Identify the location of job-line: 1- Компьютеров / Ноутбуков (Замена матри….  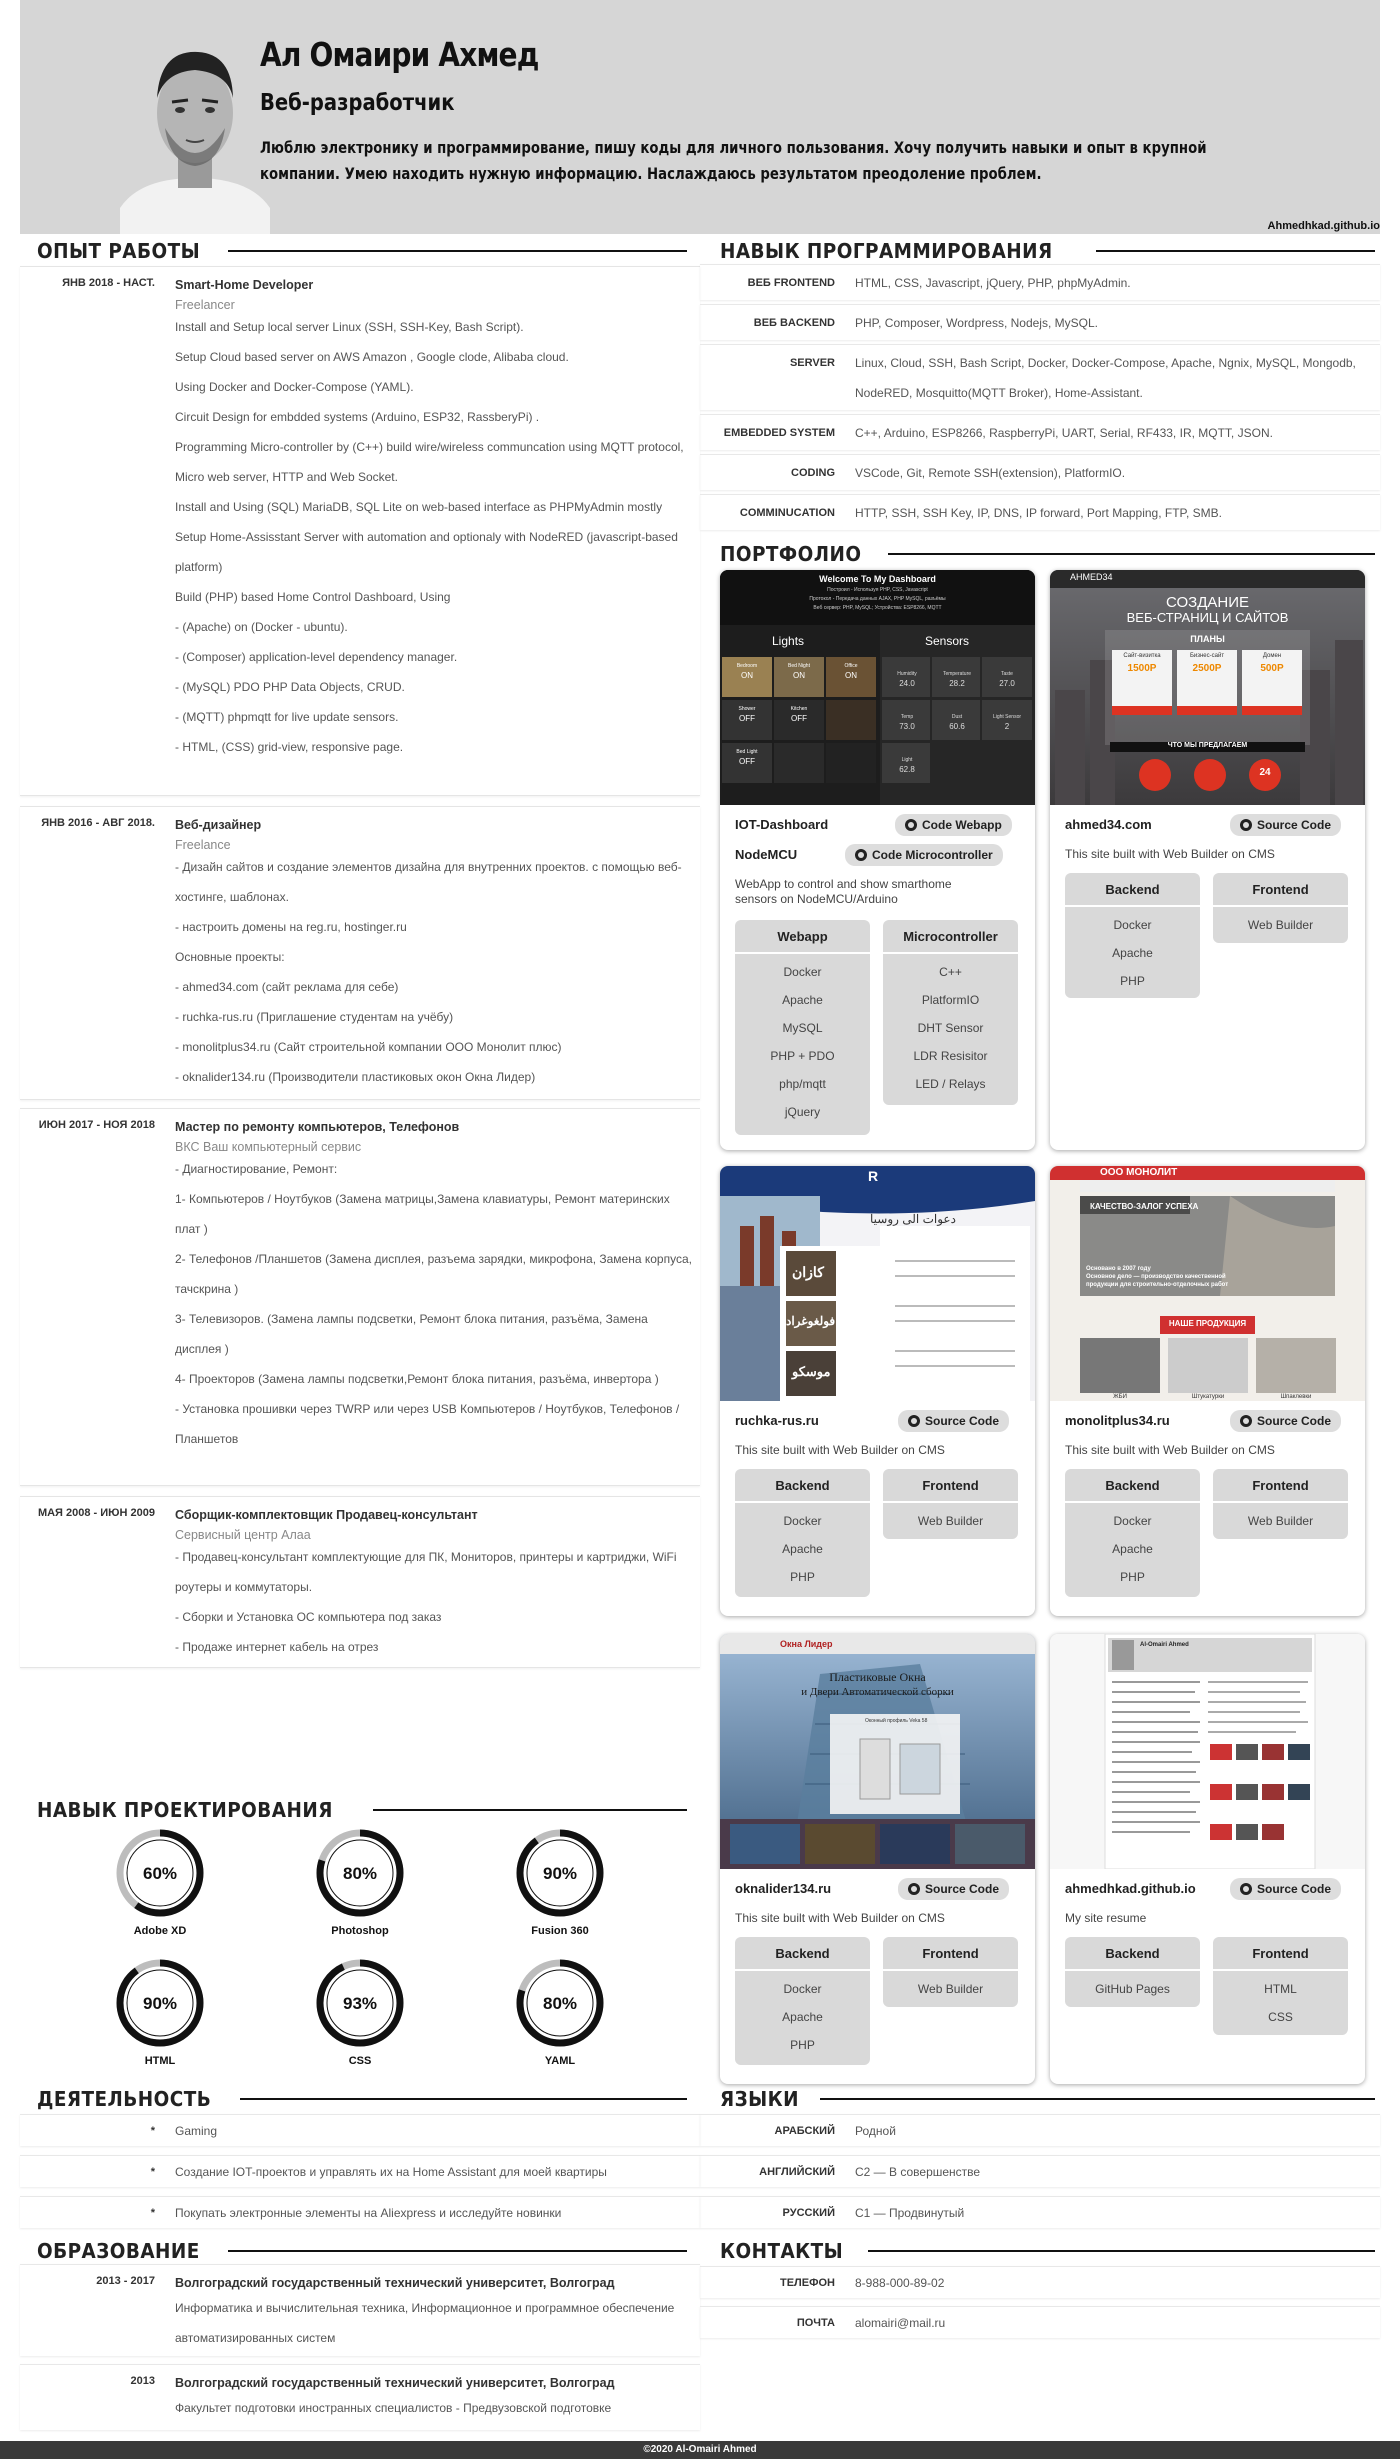
(422, 1214).